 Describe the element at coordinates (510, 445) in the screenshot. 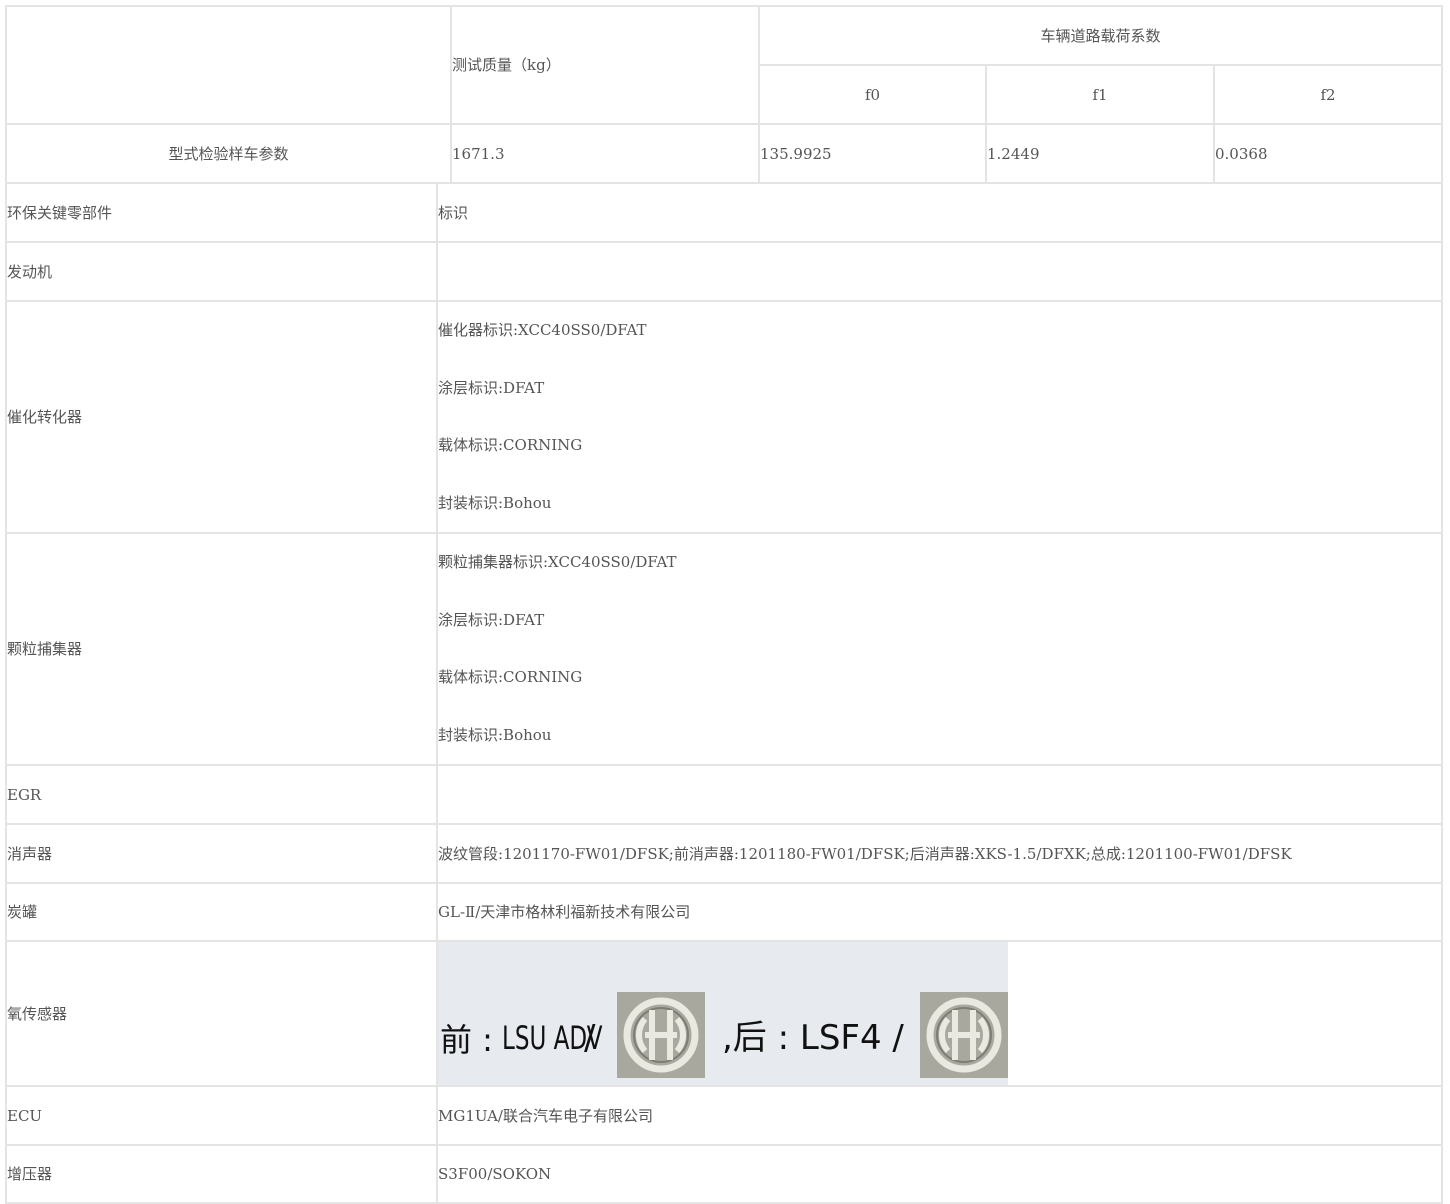

I see `catalyst-substrate-line: 载体标识:CORNING` at that location.